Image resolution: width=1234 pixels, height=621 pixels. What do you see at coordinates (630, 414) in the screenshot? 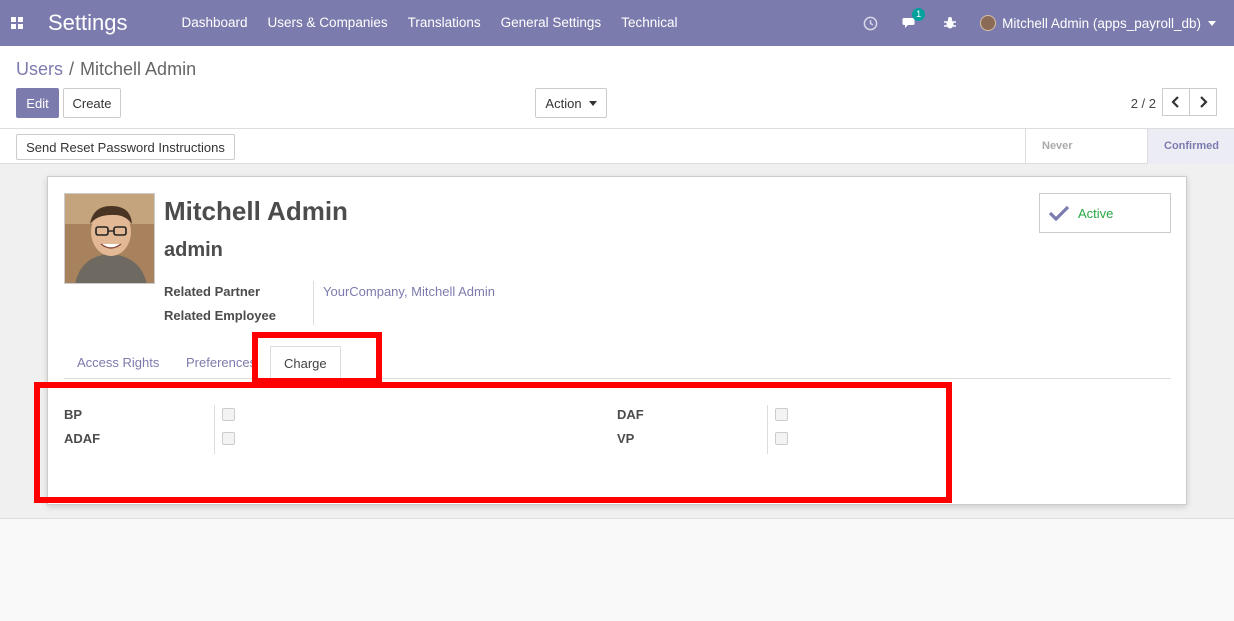
I see `daf-label: DAF` at bounding box center [630, 414].